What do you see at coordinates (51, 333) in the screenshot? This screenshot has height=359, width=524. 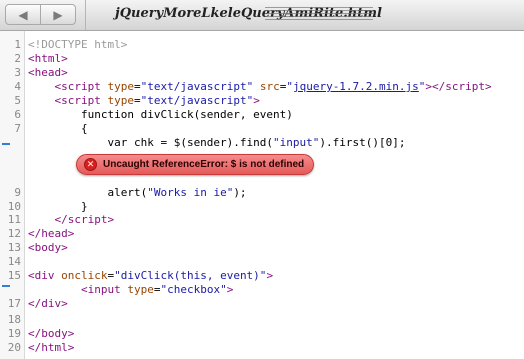 I see `code-text: </body>` at bounding box center [51, 333].